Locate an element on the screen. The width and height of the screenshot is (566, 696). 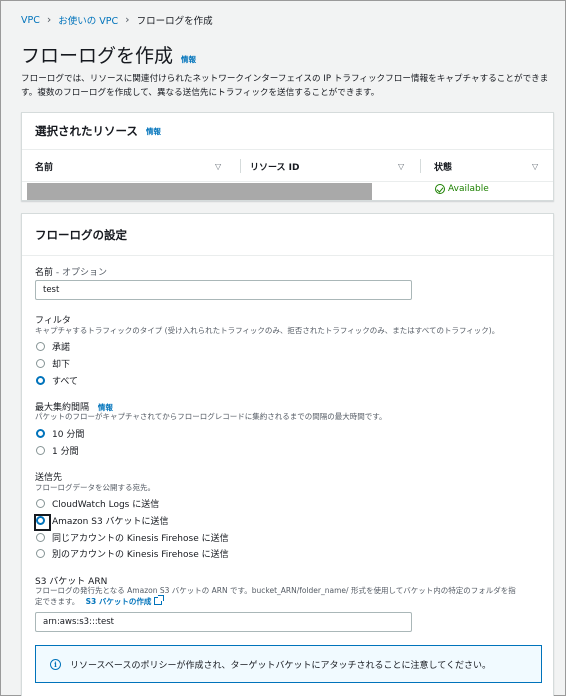
destination-option-cloudwatch: CloudWatch Logs に送信 is located at coordinates (97, 503).